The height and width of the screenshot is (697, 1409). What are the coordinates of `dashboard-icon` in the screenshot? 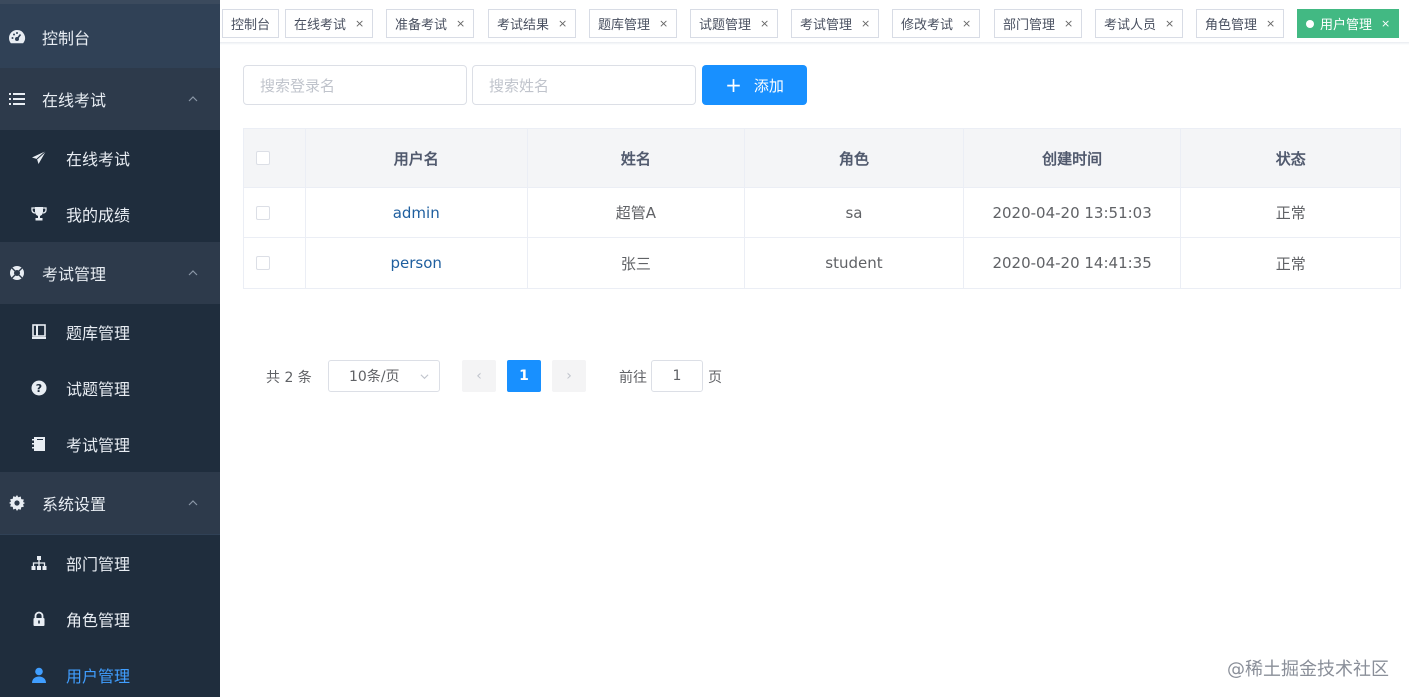 It's located at (17, 37).